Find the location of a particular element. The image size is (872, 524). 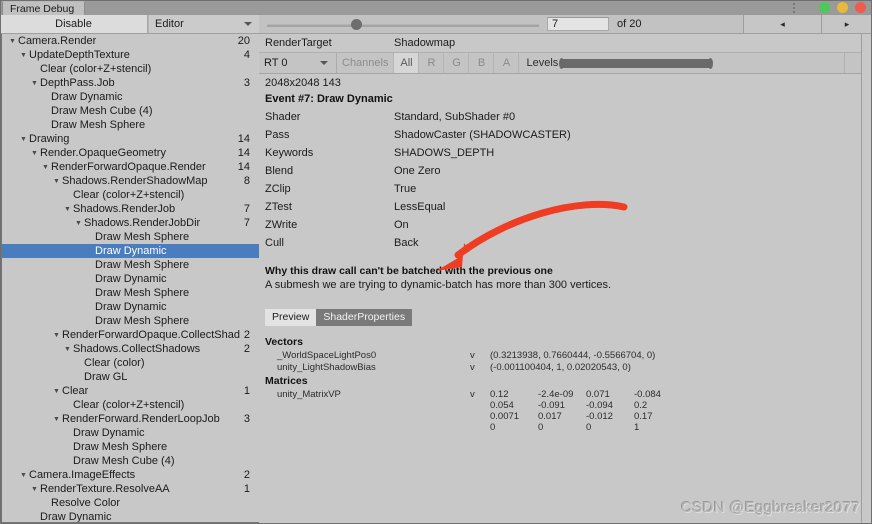

tree-row: ▼ Drawing 14 is located at coordinates (130, 139).